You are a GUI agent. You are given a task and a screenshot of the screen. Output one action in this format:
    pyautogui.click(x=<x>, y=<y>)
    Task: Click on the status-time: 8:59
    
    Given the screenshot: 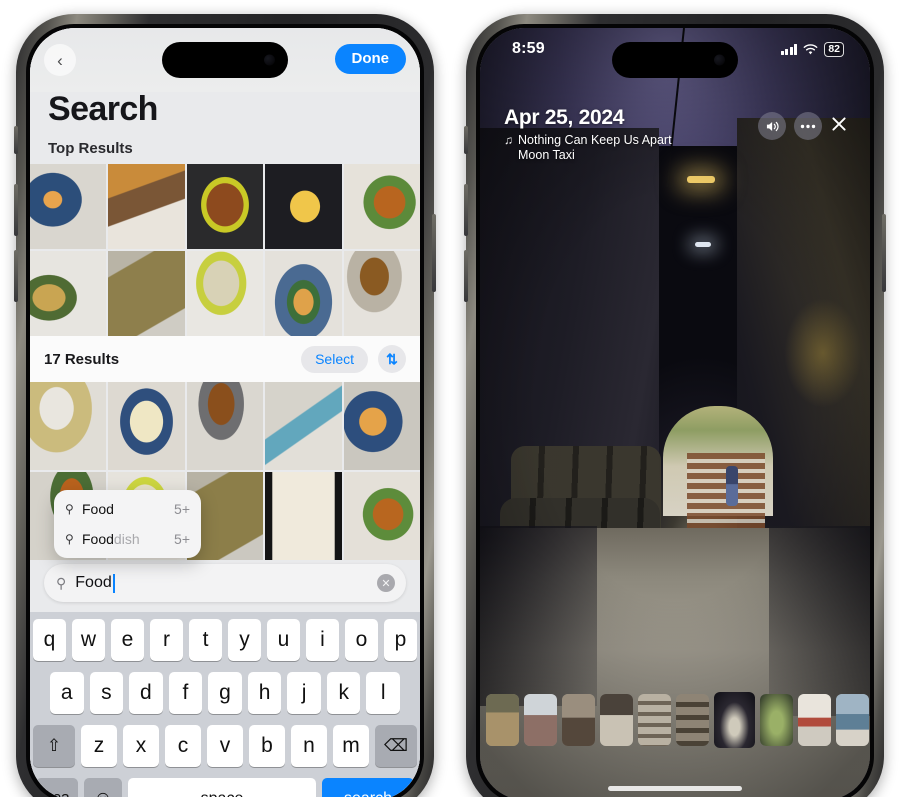 What is the action you would take?
    pyautogui.click(x=528, y=48)
    